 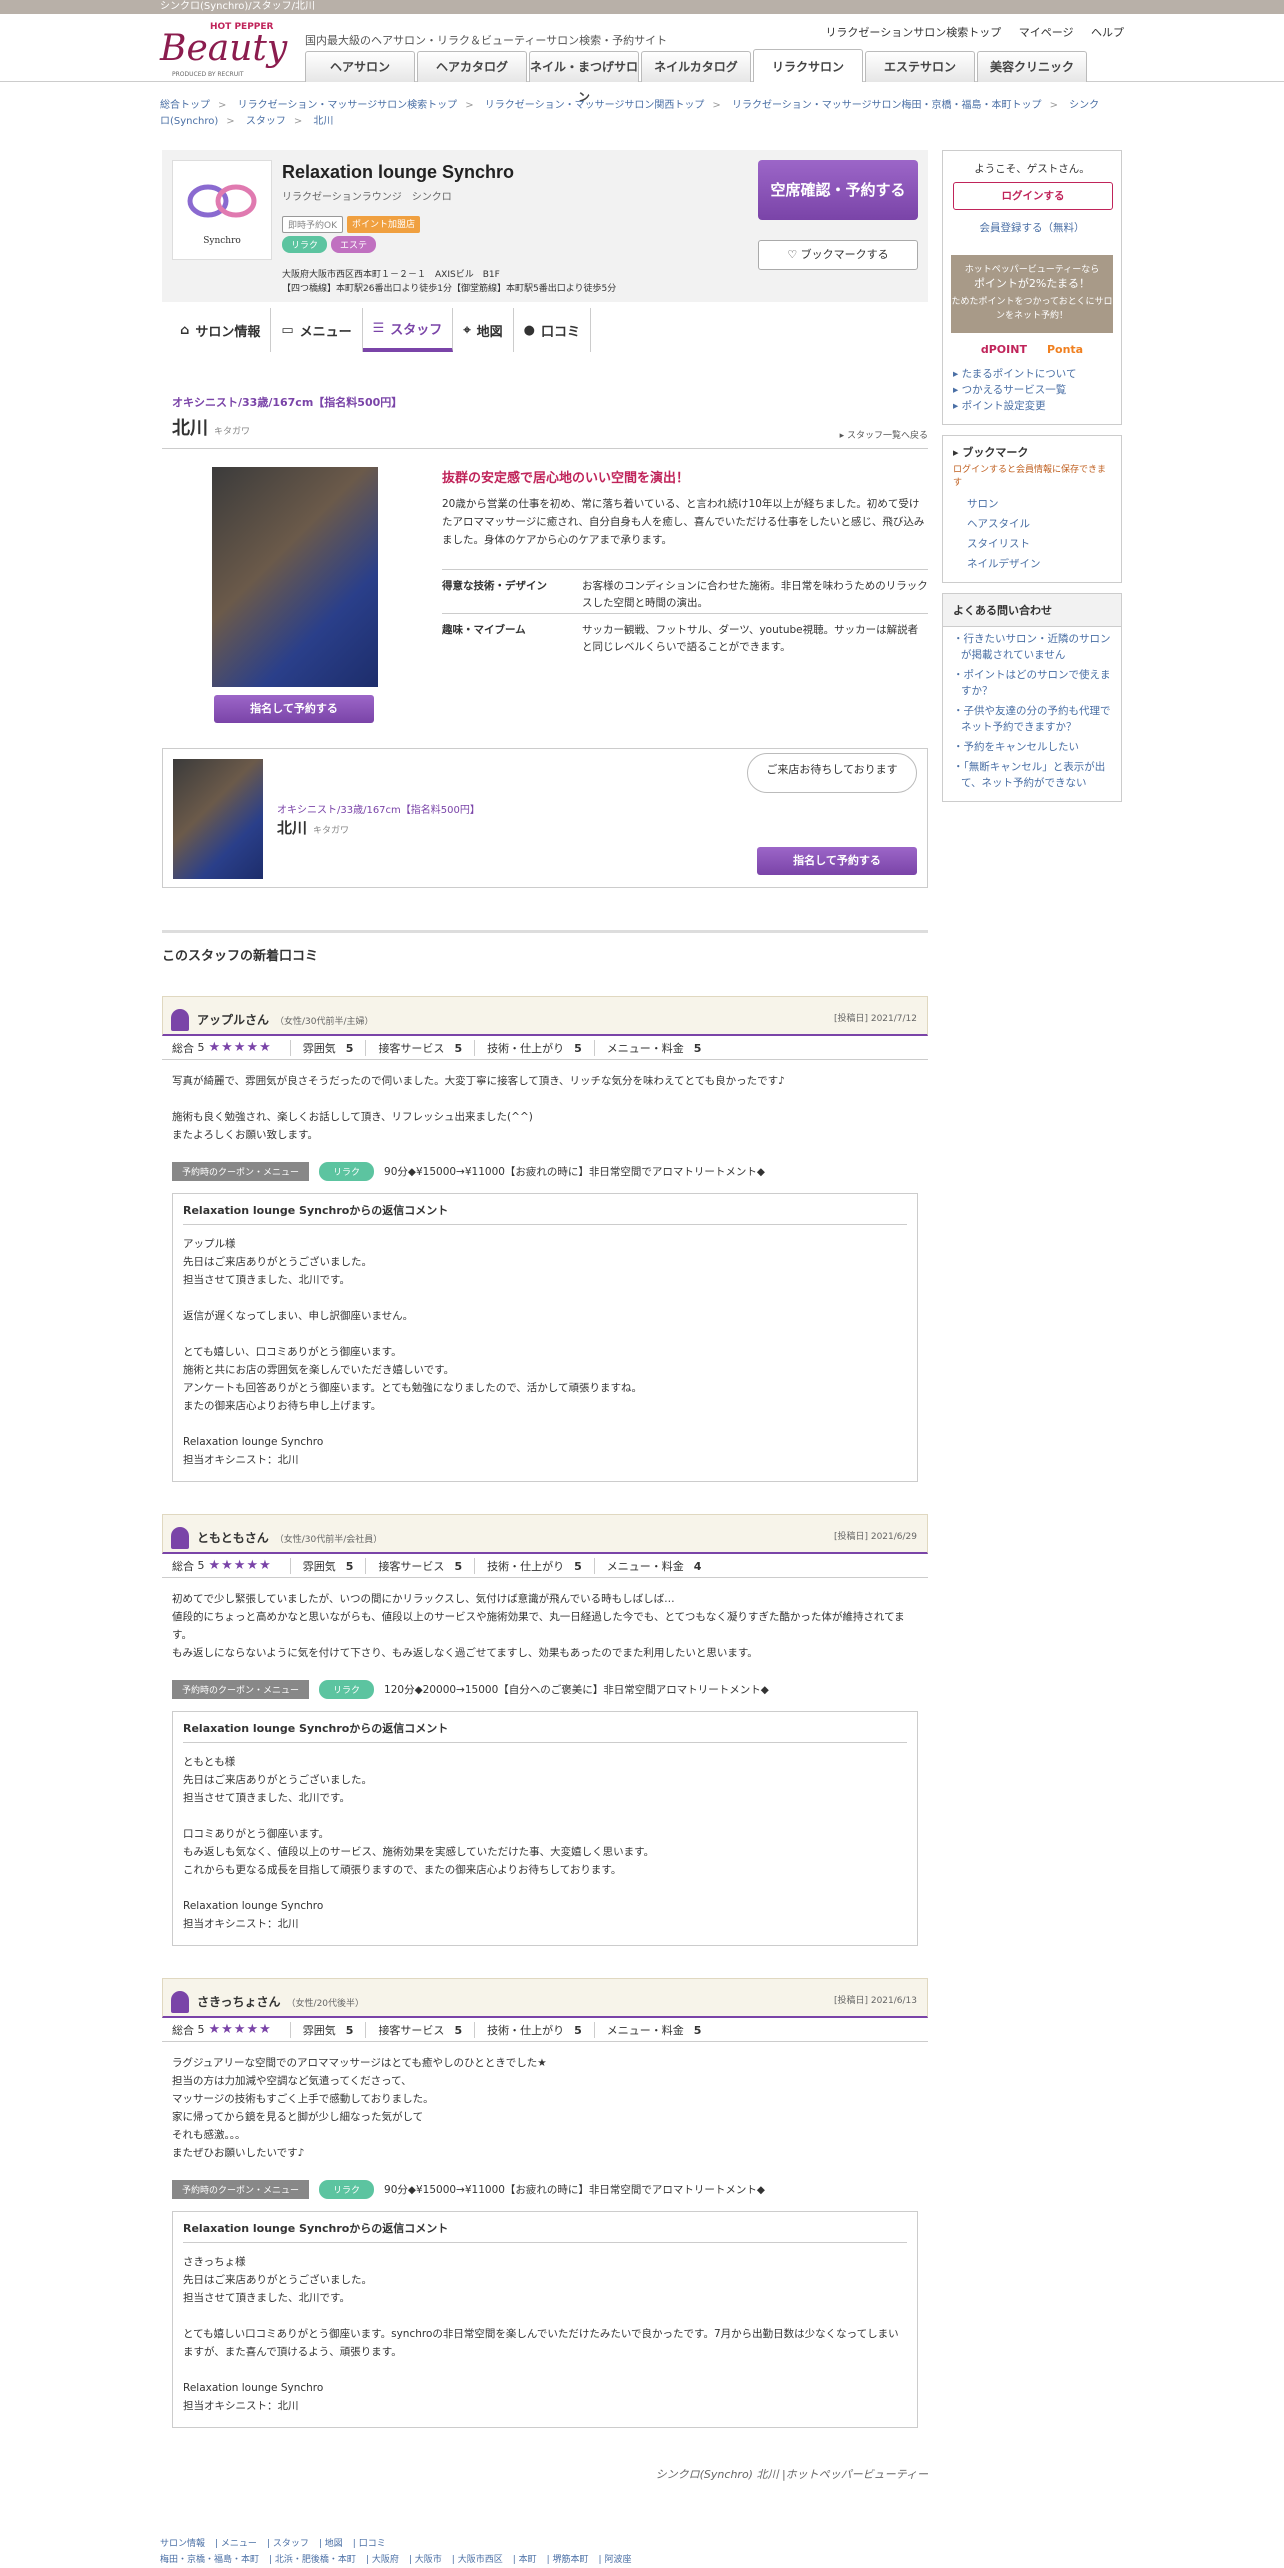 I want to click on link-help: ヘルプ, so click(x=1107, y=32).